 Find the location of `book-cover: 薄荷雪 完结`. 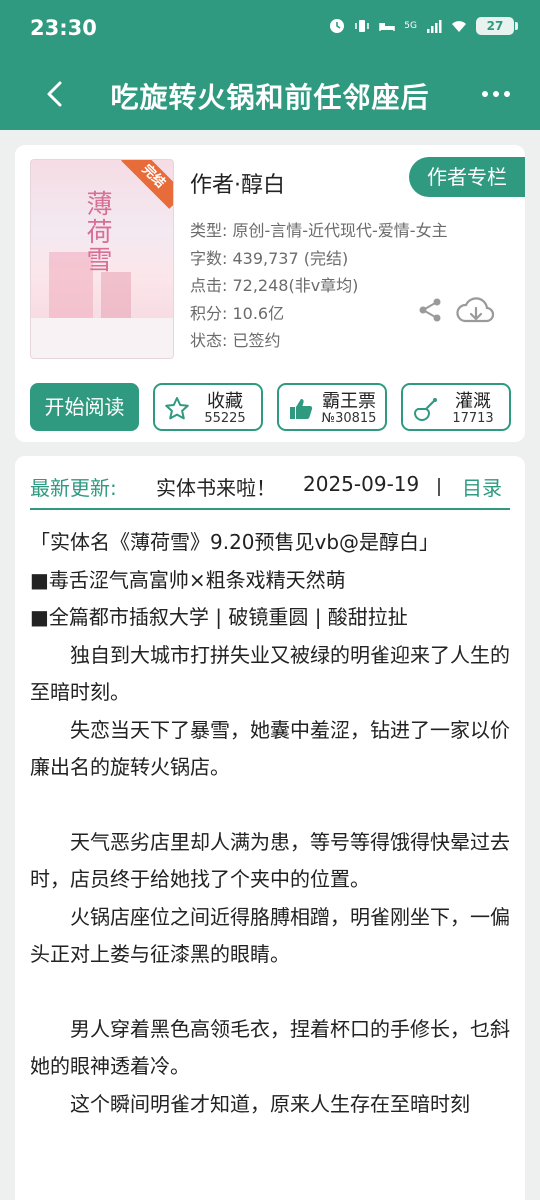

book-cover: 薄荷雪 完结 is located at coordinates (102, 259).